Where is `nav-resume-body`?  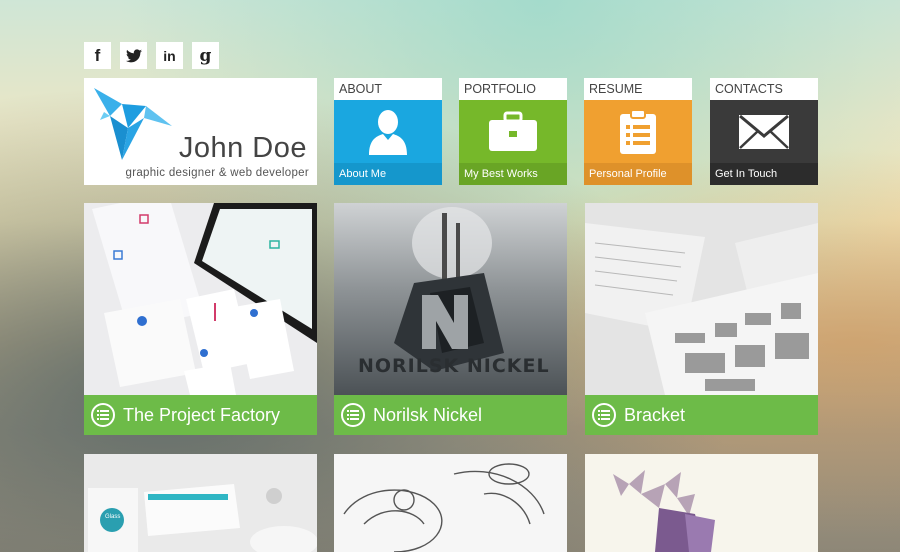 nav-resume-body is located at coordinates (638, 131).